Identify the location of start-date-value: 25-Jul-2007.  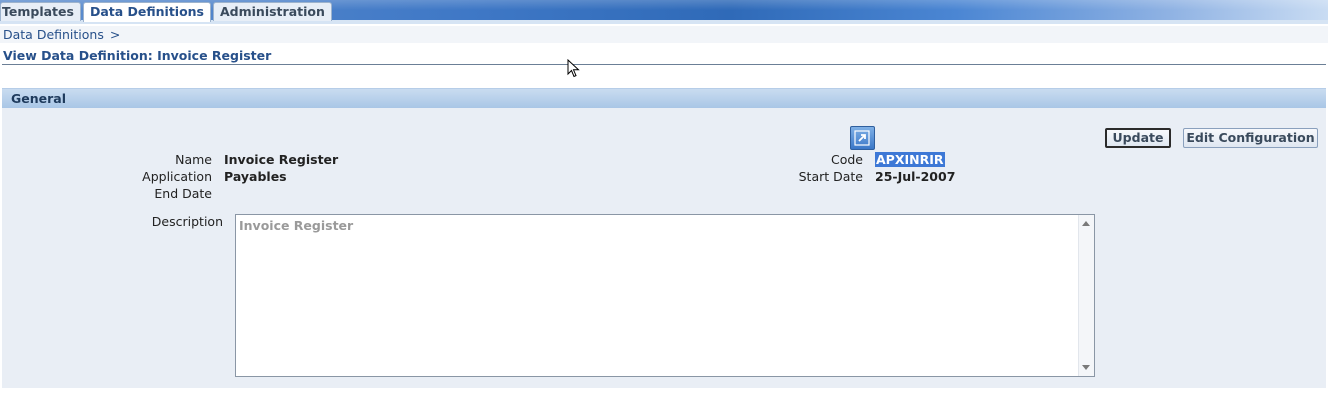
(915, 176).